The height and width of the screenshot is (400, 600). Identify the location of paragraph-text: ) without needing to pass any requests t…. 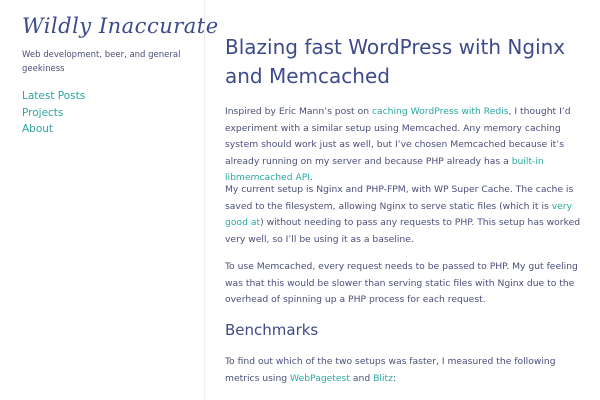
(403, 231).